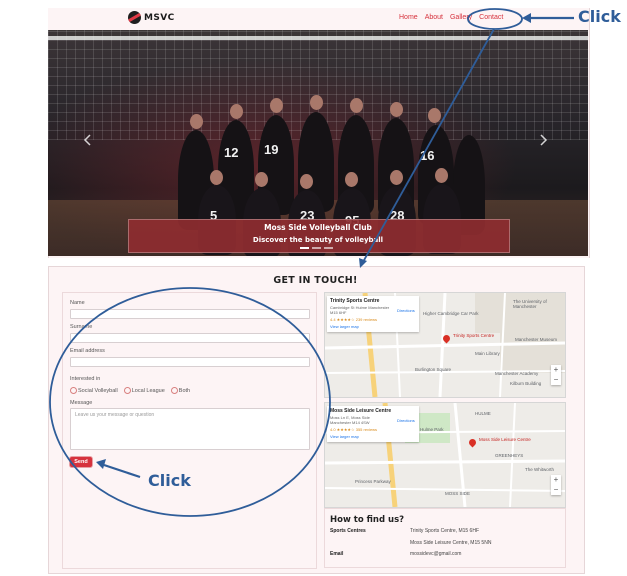  Describe the element at coordinates (169, 480) in the screenshot. I see `click-annotation-bottom: Click` at that location.